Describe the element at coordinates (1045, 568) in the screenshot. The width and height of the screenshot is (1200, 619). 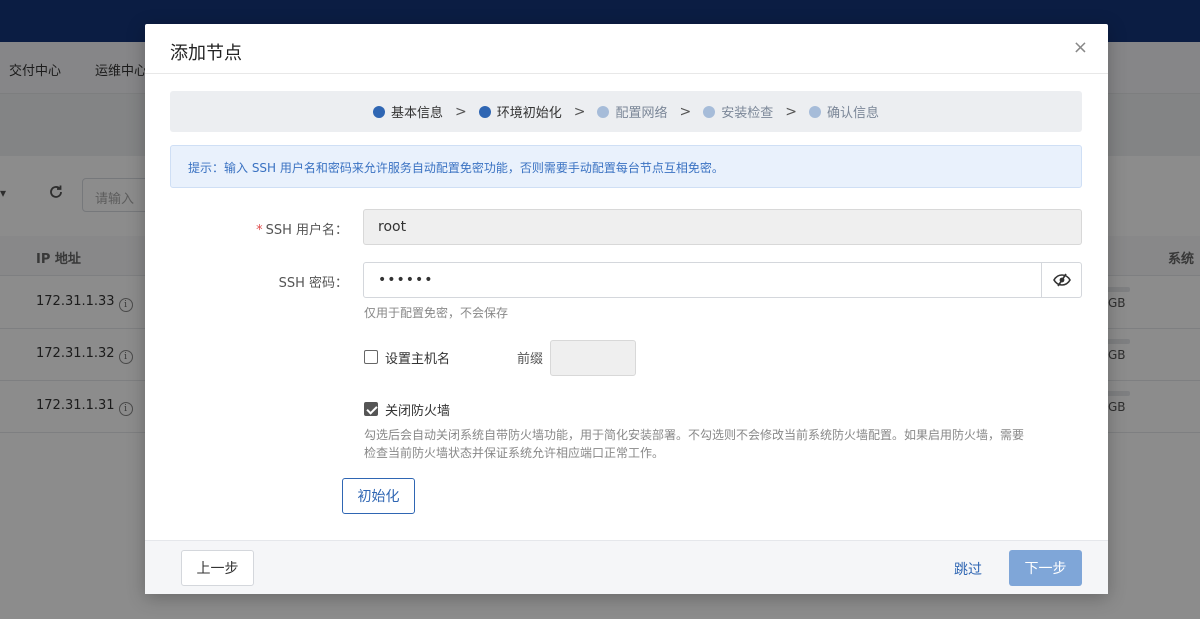
I see `next-step-button: 下一步` at that location.